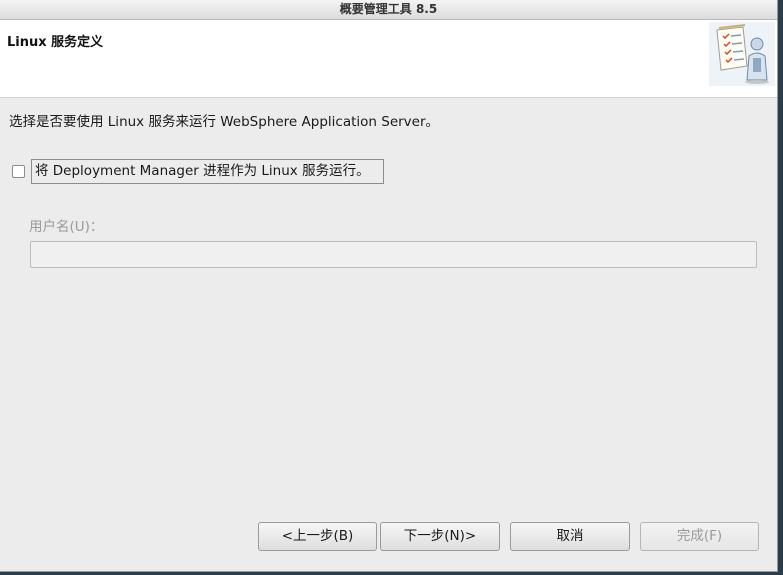 Image resolution: width=783 pixels, height=575 pixels. Describe the element at coordinates (18, 171) in the screenshot. I see `run-as-service-checkbox` at that location.